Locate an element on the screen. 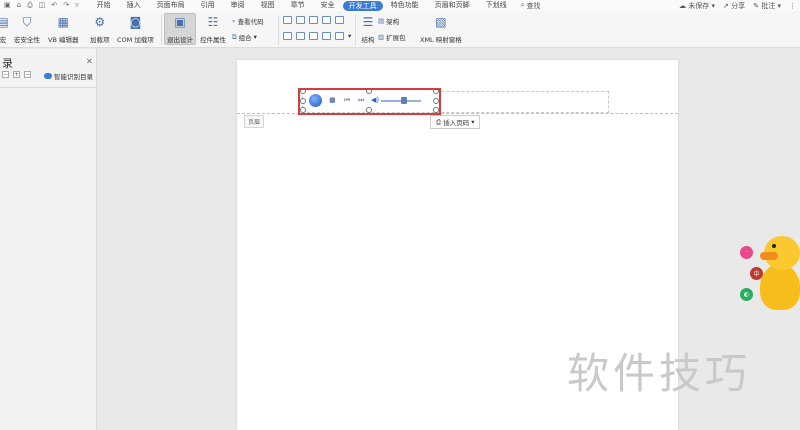 Image resolution: width=800 pixels, height=430 pixels. group-label: 组合 is located at coordinates (245, 38).